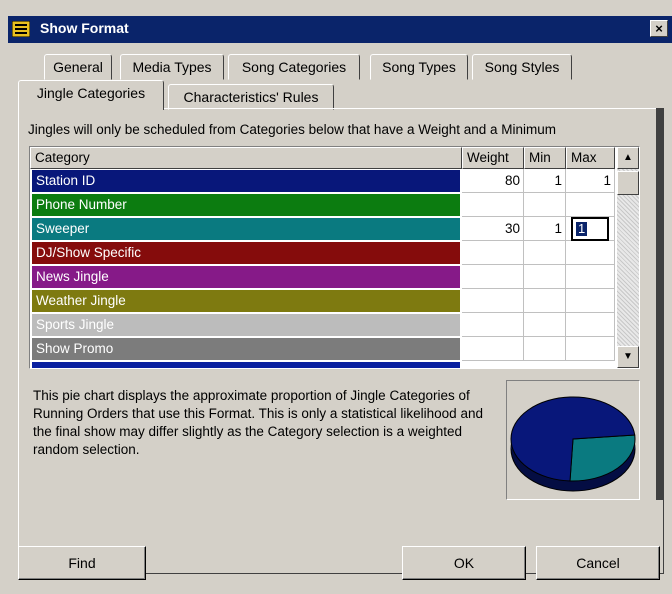  Describe the element at coordinates (628, 158) in the screenshot. I see `scroll-up-button: ▲` at that location.